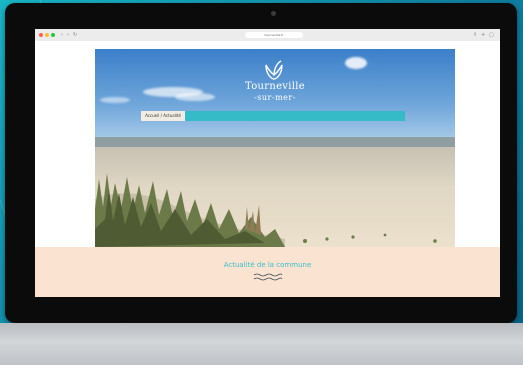 This screenshot has width=523, height=365. What do you see at coordinates (75, 35) in the screenshot?
I see `refresh-icon: ↻` at bounding box center [75, 35].